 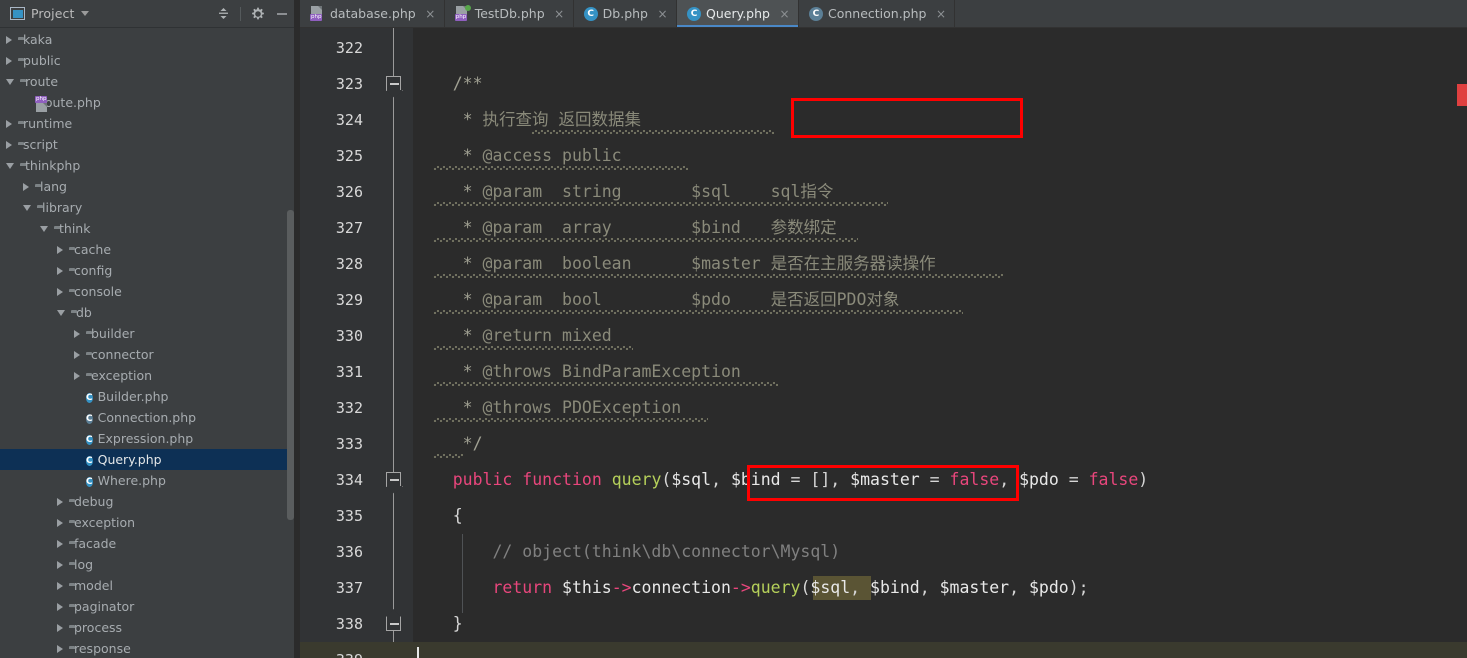 I want to click on collapse-all-icon, so click(x=223, y=14).